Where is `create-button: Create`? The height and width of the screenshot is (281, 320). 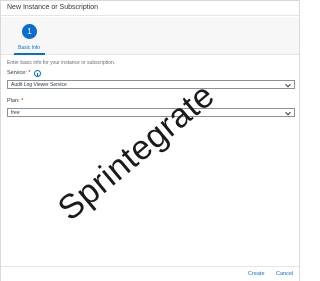 create-button: Create is located at coordinates (256, 274).